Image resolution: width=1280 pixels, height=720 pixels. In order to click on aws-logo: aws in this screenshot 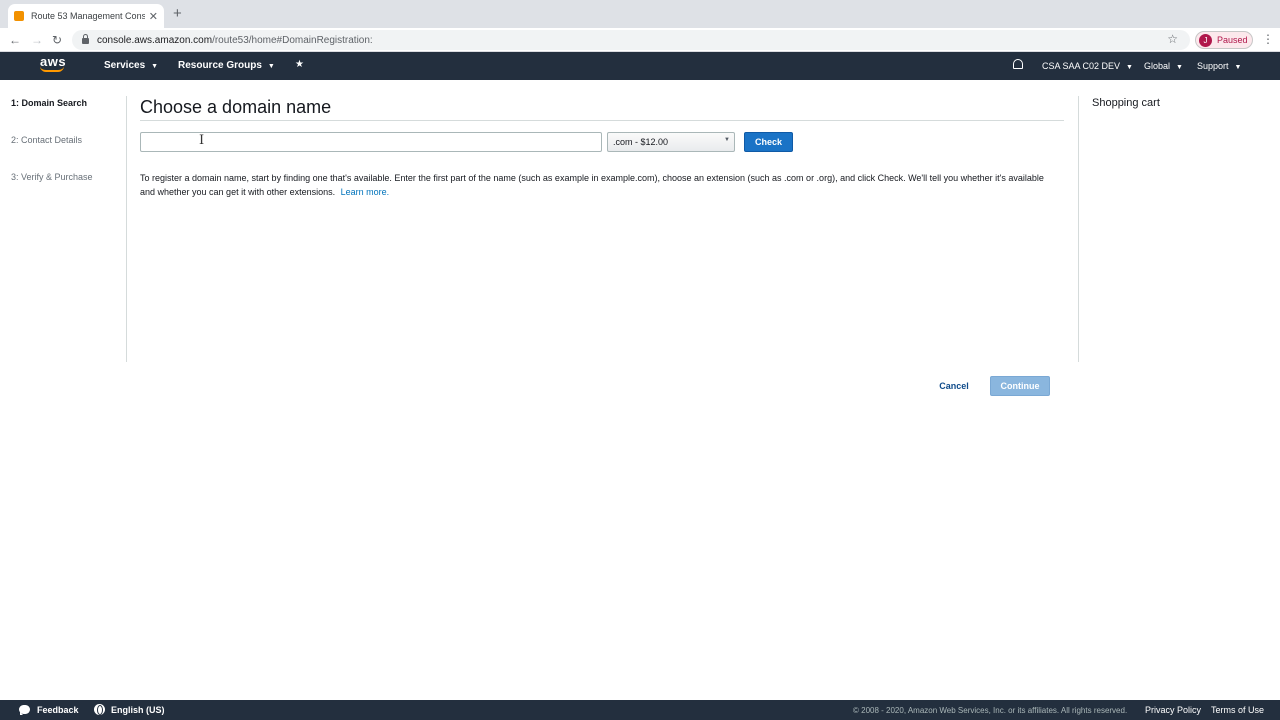, I will do `click(53, 63)`.